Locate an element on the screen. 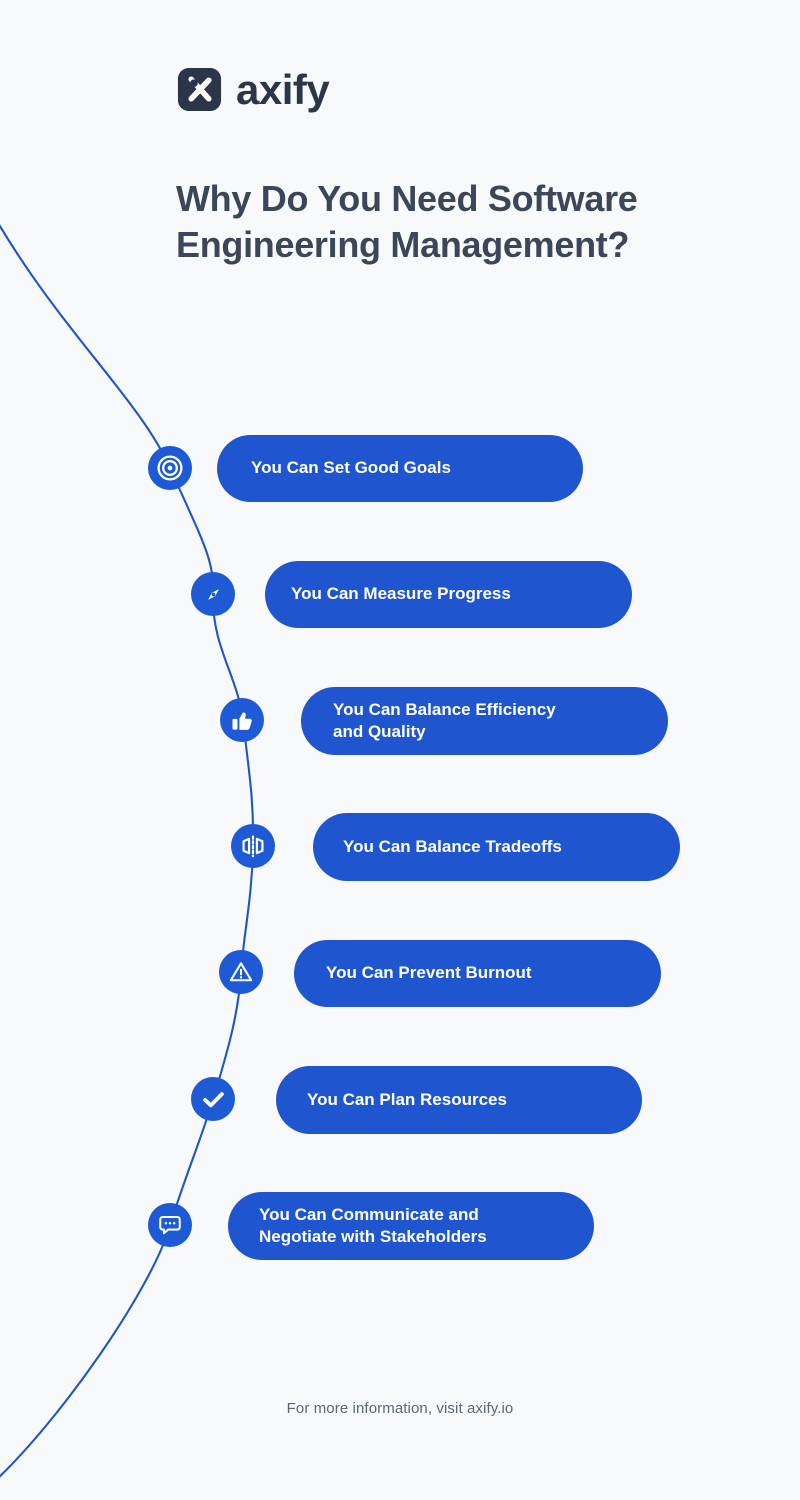  check-circle-icon is located at coordinates (213, 1099).